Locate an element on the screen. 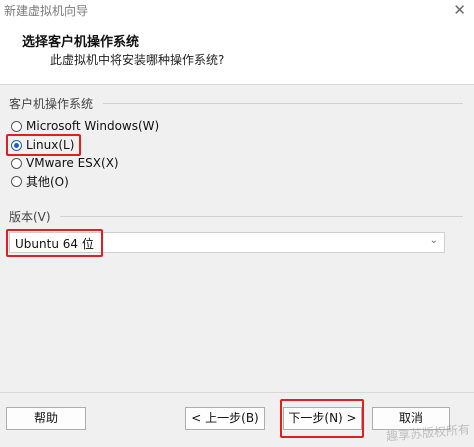 The height and width of the screenshot is (447, 474). chevron-down-icon: ⌄ is located at coordinates (434, 240).